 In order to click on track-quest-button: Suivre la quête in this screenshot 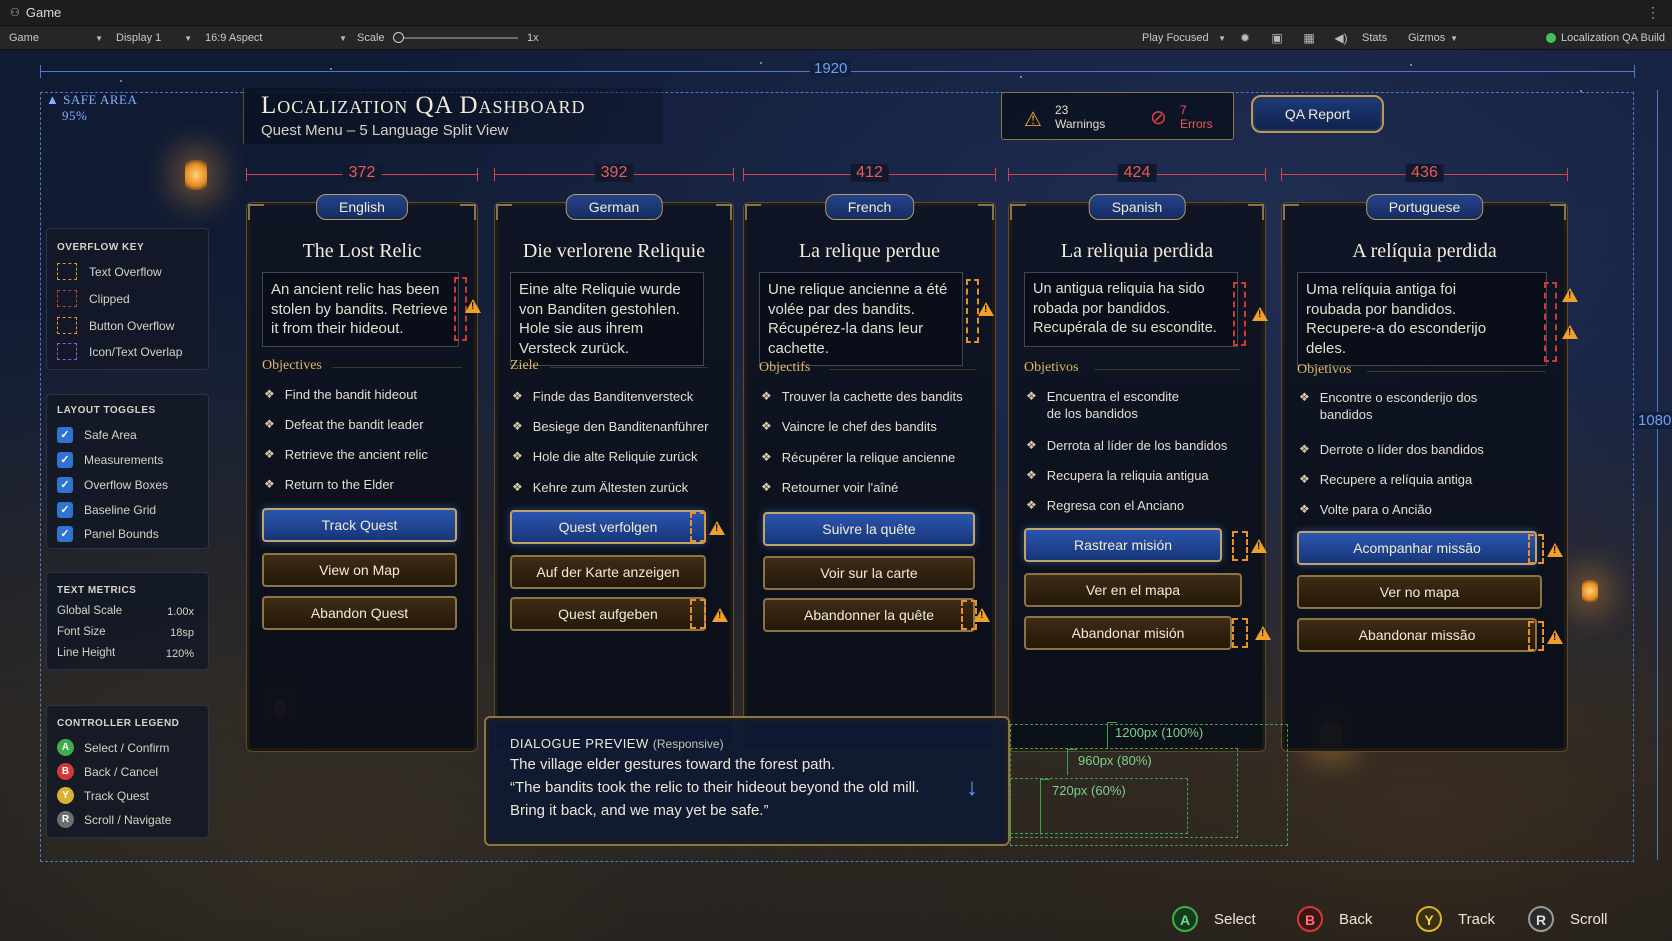, I will do `click(869, 529)`.